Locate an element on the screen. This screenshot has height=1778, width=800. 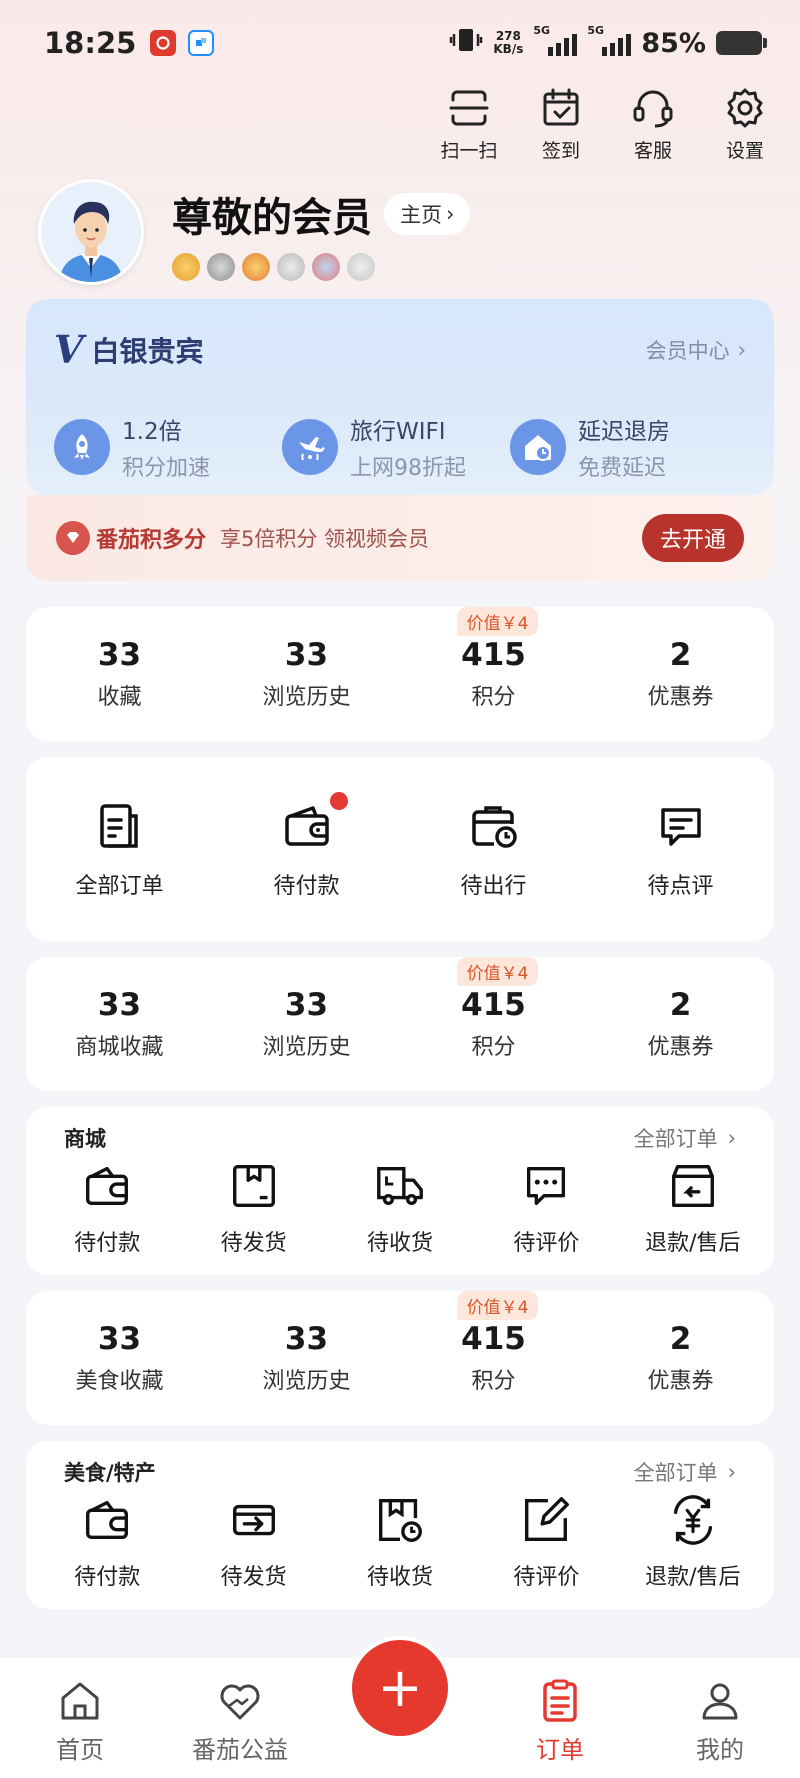
order-pending-payment: 待付款 is located at coordinates (306, 846).